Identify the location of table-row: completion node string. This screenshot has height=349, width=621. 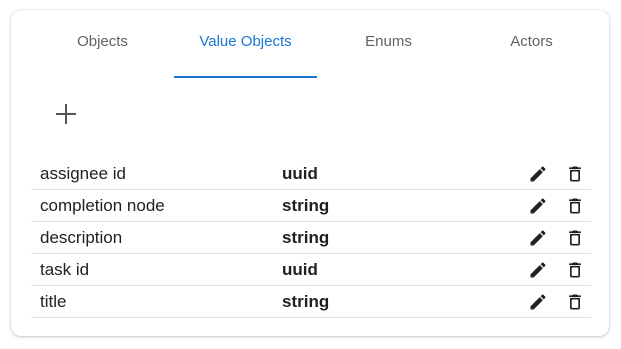
(311, 206).